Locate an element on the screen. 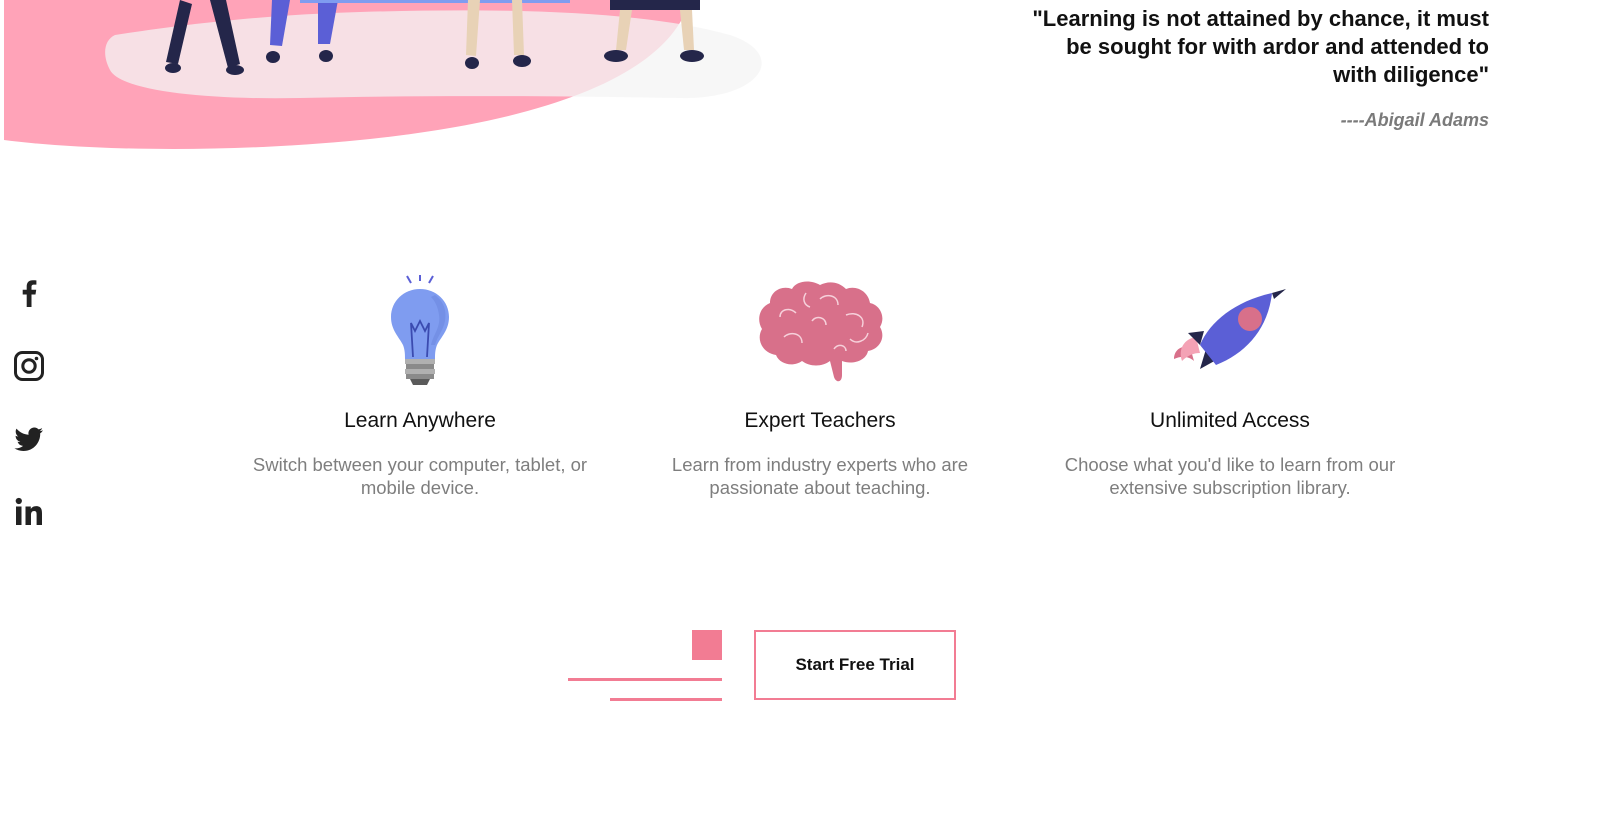 The height and width of the screenshot is (823, 1620). twitter-icon is located at coordinates (29, 439).